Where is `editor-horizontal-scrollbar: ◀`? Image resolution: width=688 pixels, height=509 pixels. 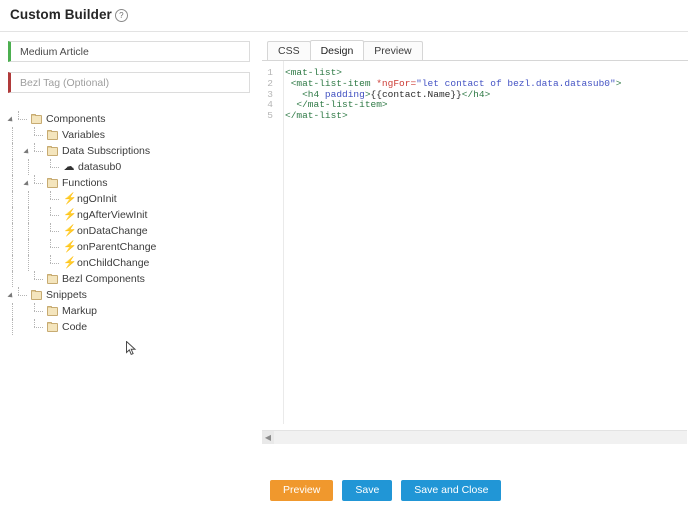 editor-horizontal-scrollbar: ◀ is located at coordinates (474, 437).